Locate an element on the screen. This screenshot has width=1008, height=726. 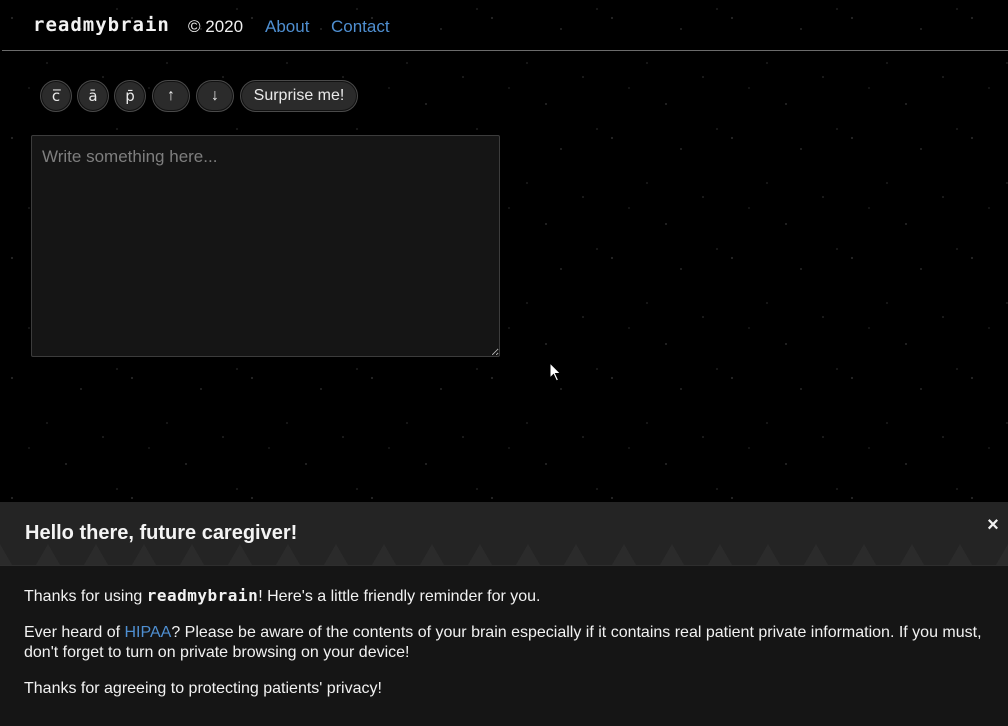
mouse-pointer-icon is located at coordinates (555, 372).